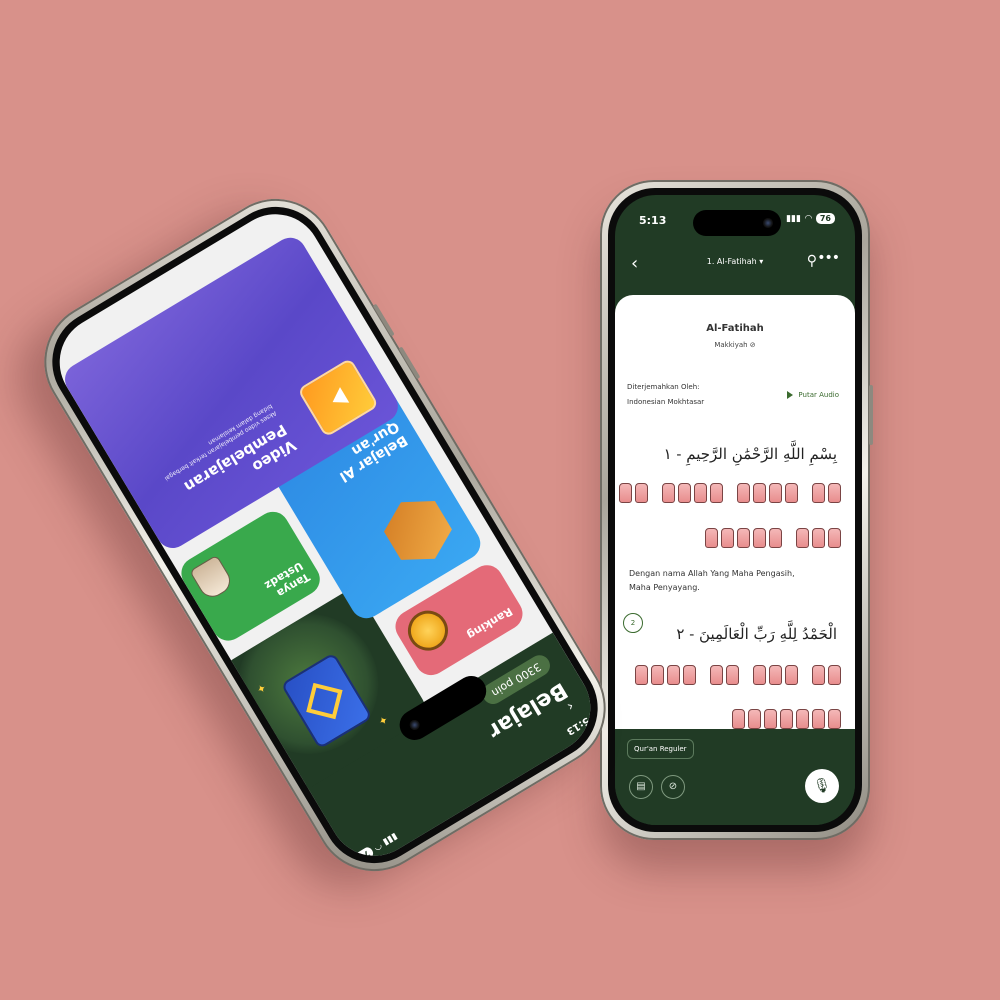 The image size is (1000, 1000). I want to click on hexagon-icon, so click(418, 530).